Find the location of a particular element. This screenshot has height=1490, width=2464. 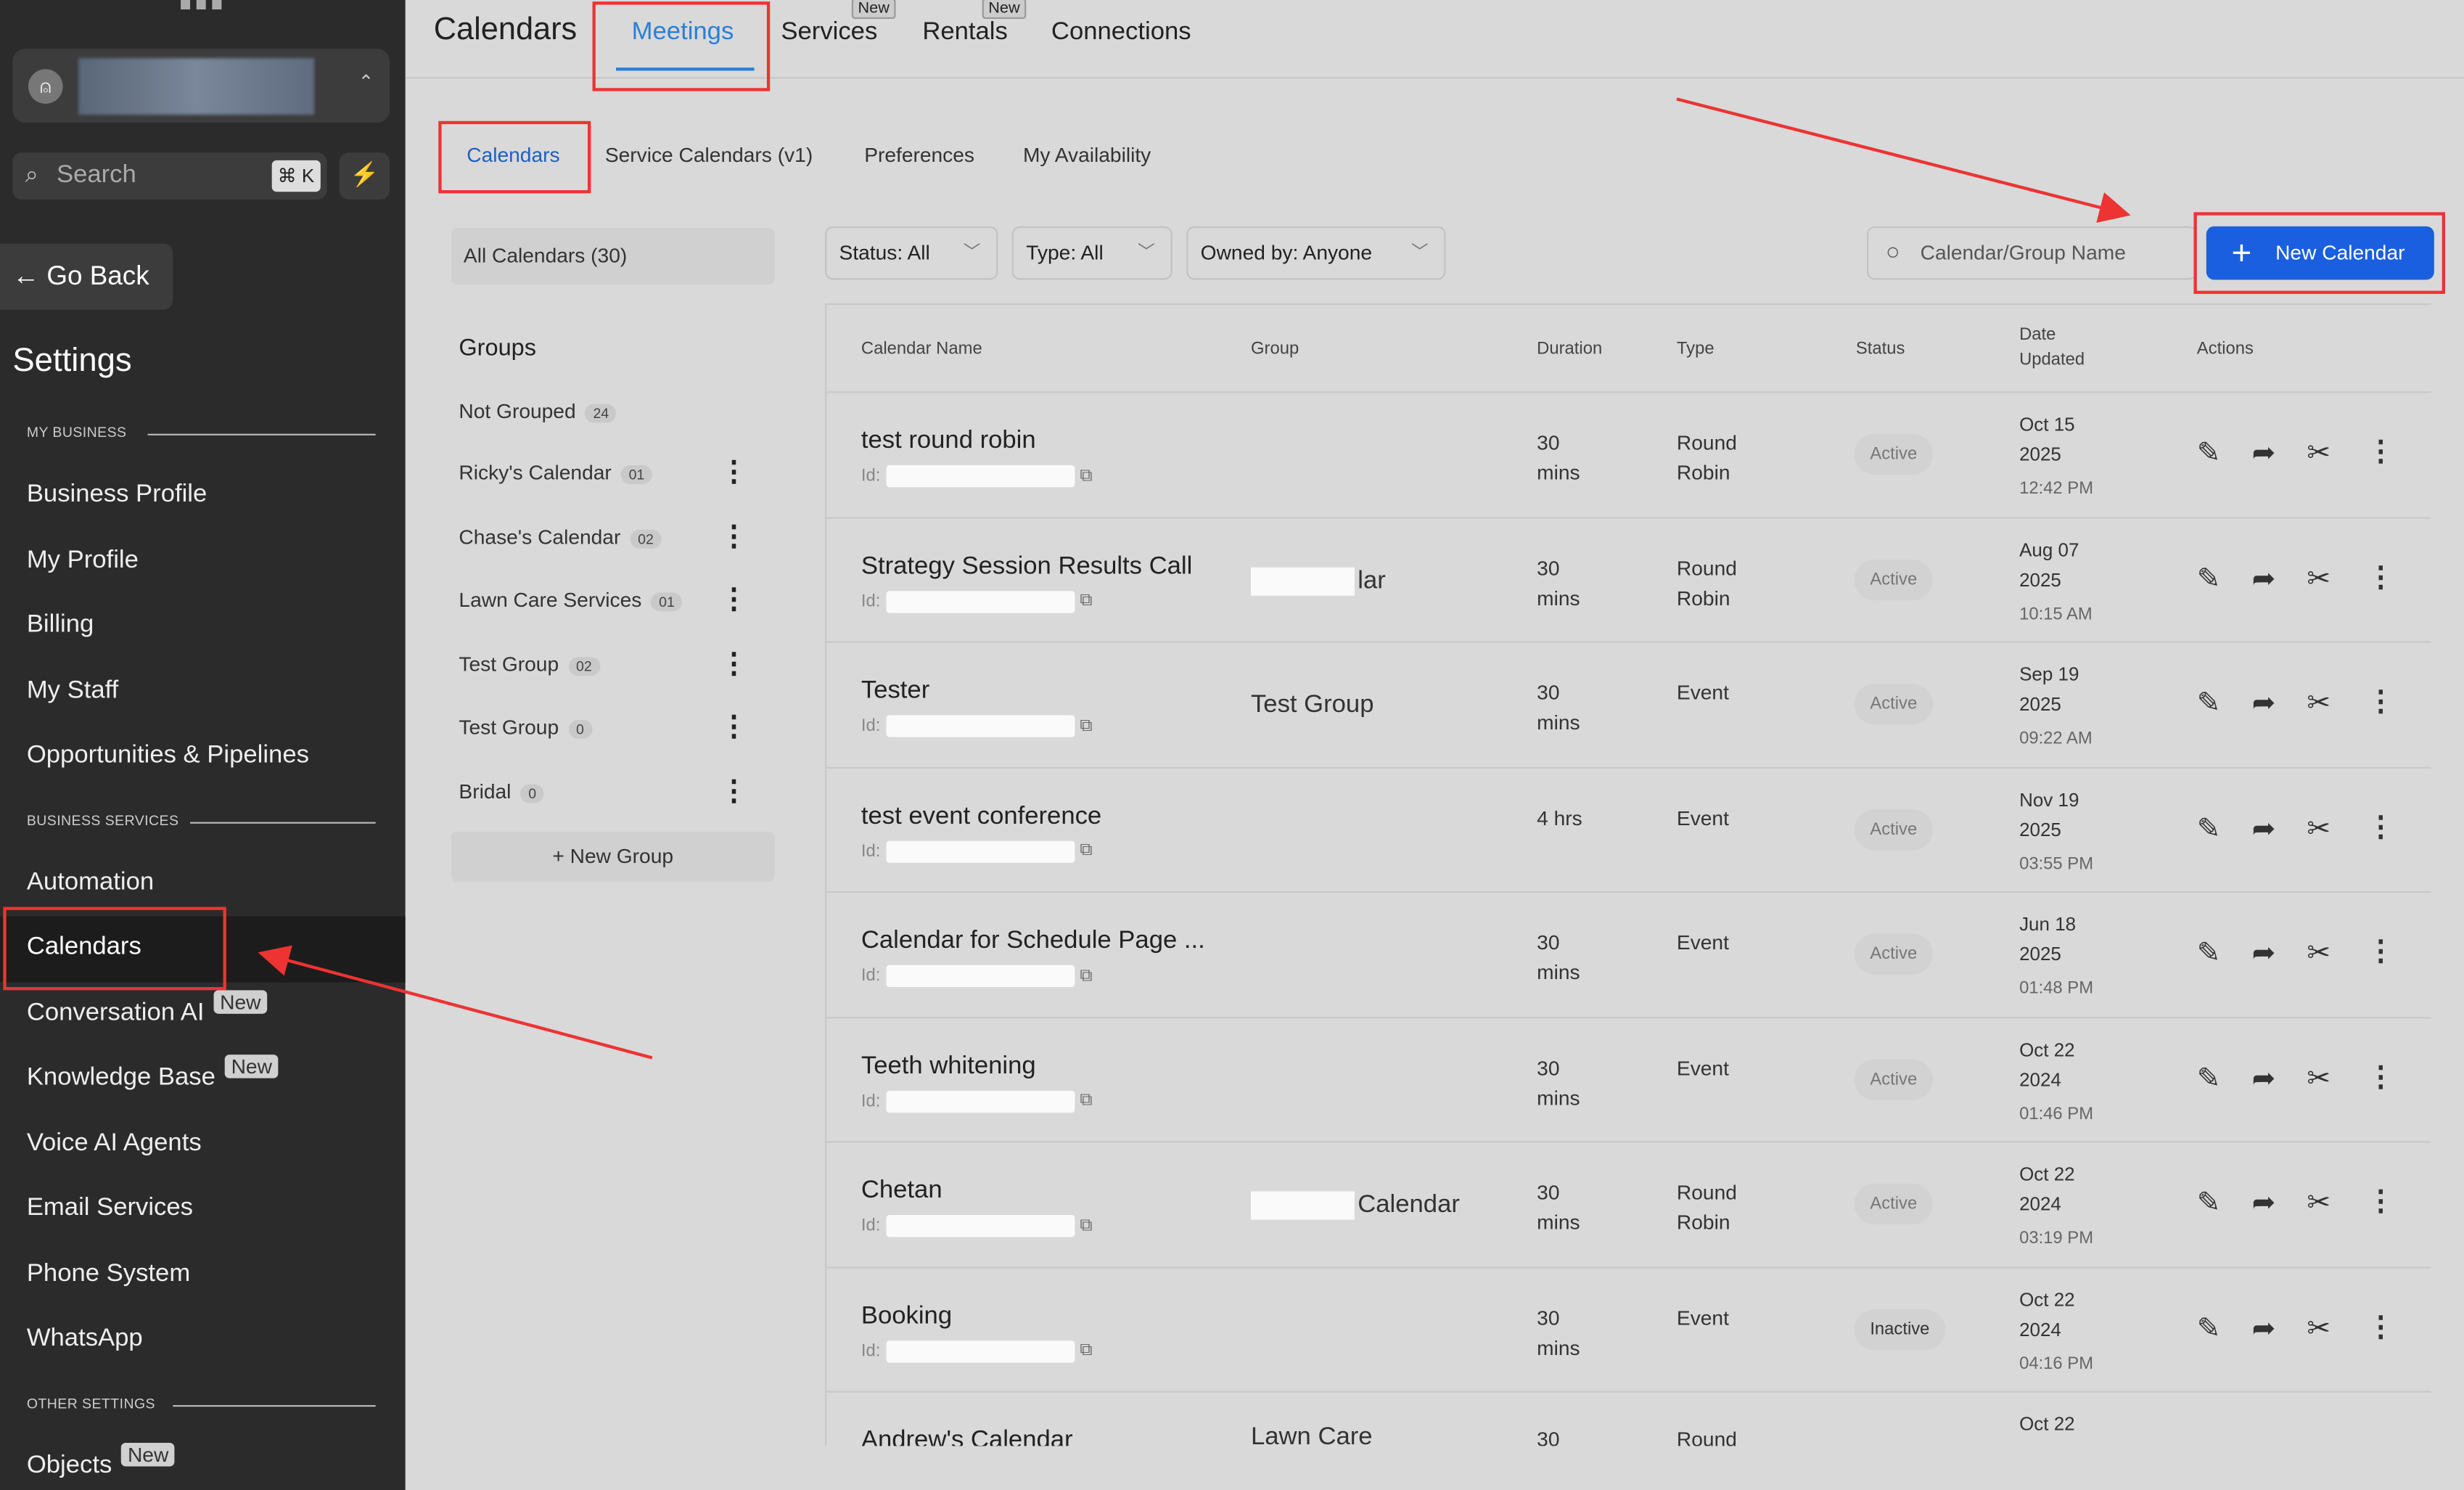

annotation-arrow-sidebar-calendars is located at coordinates (455, 1002).